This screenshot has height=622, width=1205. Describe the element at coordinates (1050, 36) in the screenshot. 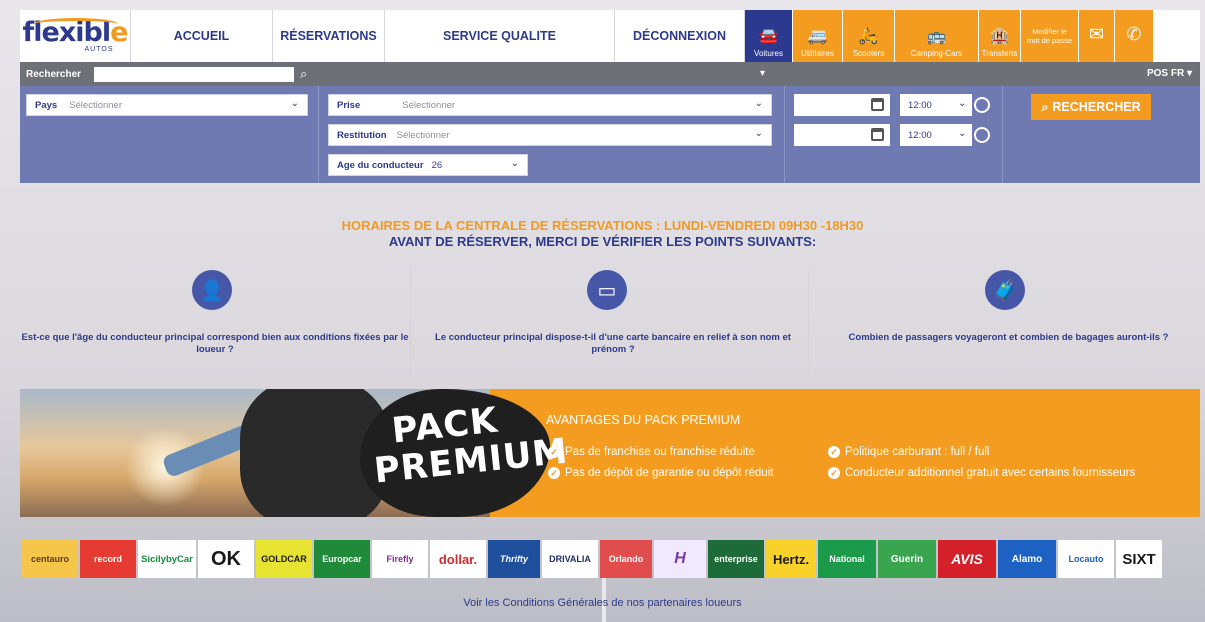

I see `modify-password-button: Modifier le mot de passe` at that location.